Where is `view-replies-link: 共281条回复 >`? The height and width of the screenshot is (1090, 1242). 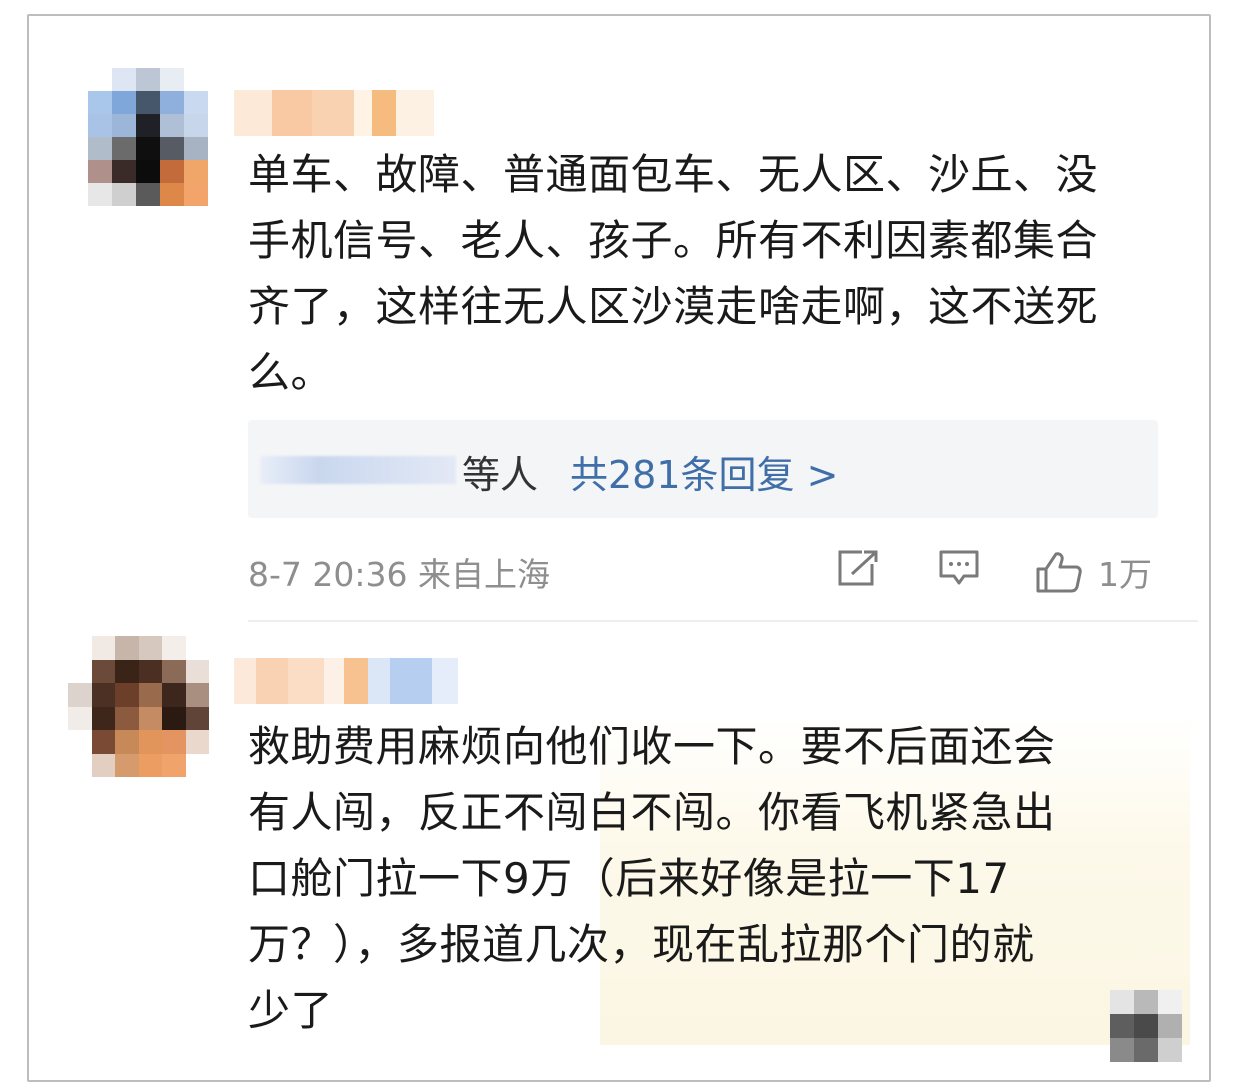
view-replies-link: 共281条回复 > is located at coordinates (704, 471).